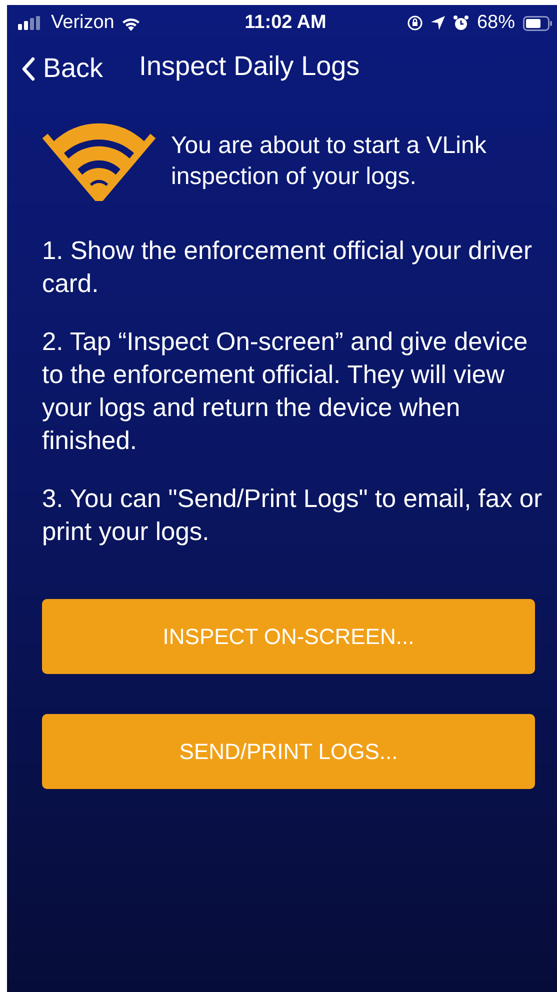  Describe the element at coordinates (294, 268) in the screenshot. I see `instruction-step: 1. Show the enforcement official your driver card.` at that location.